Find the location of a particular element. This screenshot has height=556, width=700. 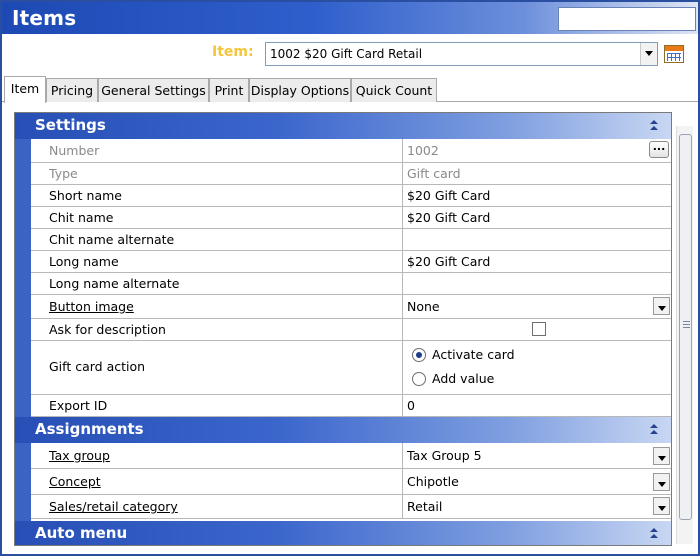

row-label: Type is located at coordinates (217, 173).